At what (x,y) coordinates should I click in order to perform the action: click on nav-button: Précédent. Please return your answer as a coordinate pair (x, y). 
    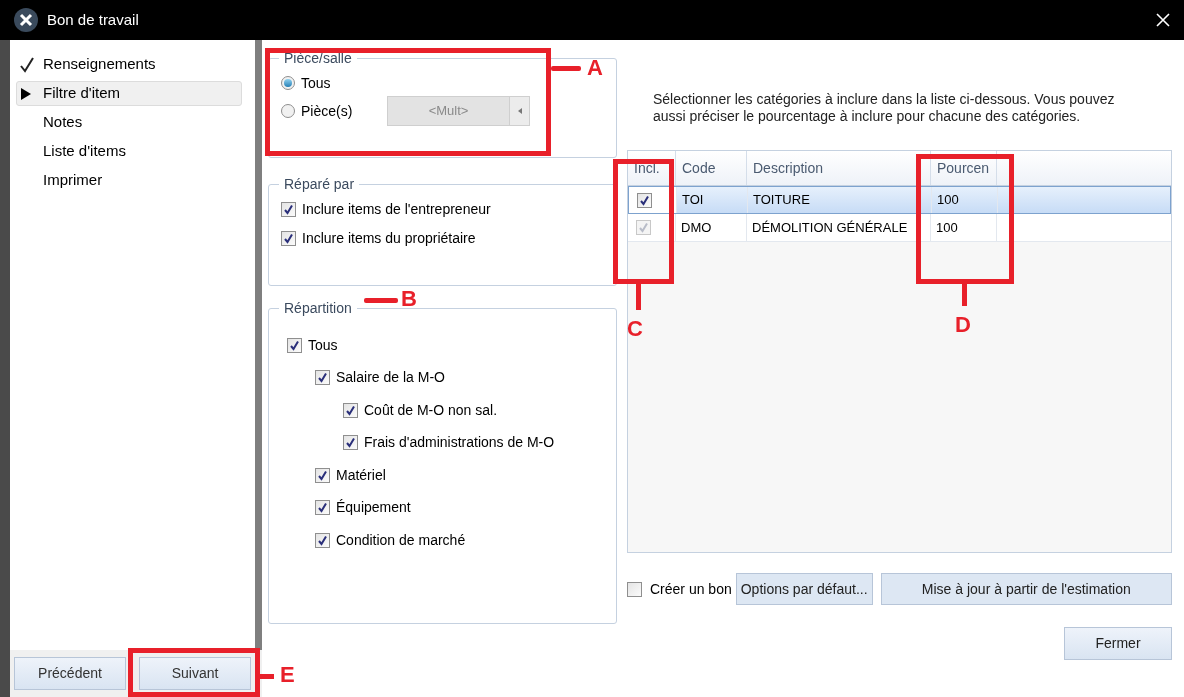
    Looking at the image, I should click on (70, 673).